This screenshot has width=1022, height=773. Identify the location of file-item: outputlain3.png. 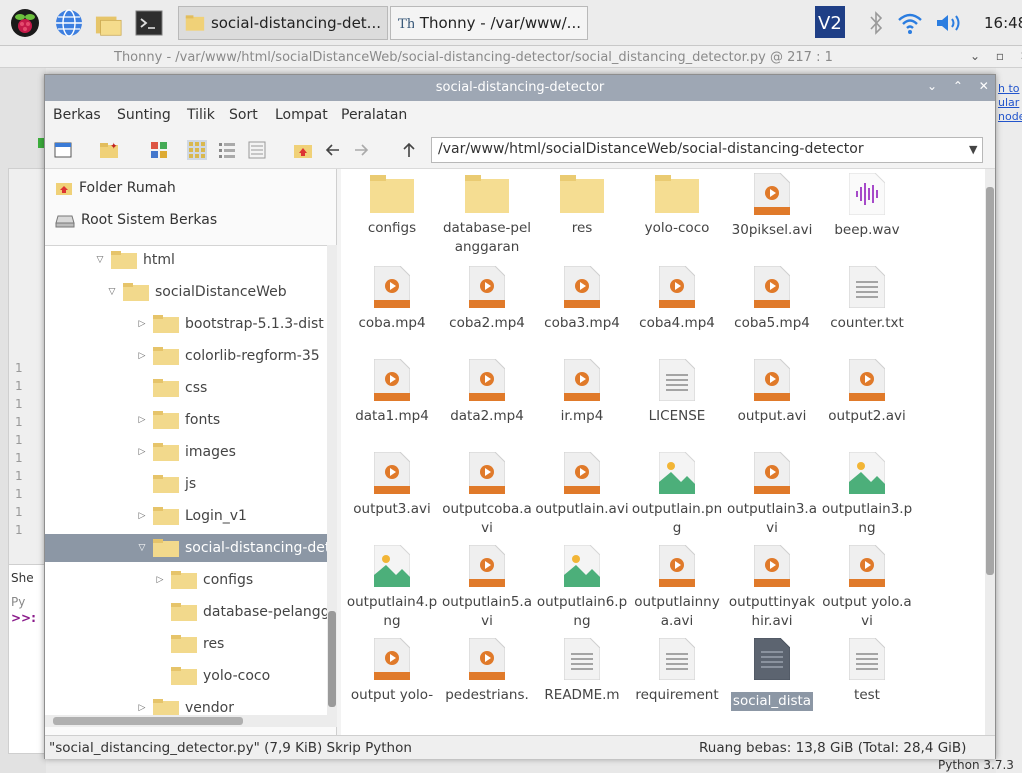
(867, 495).